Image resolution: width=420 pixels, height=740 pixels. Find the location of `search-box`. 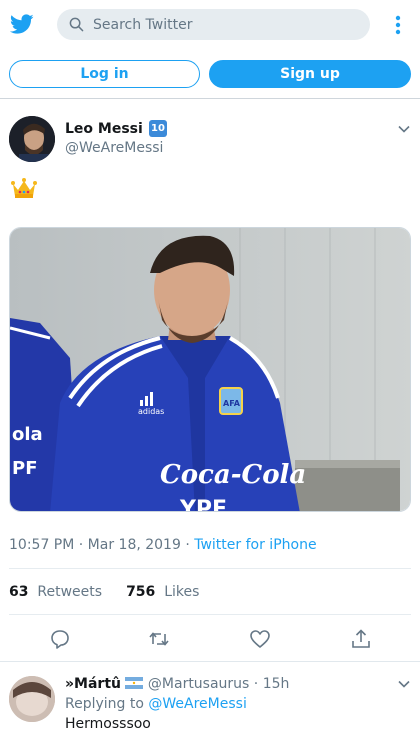

search-box is located at coordinates (213, 24).